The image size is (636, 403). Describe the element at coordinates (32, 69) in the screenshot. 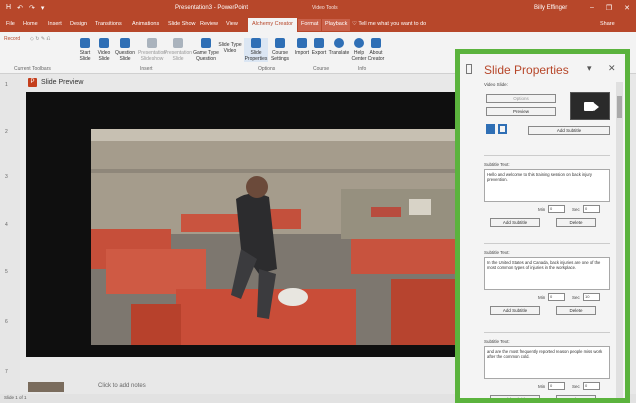

I see `group-current-toolbars: Current Toolbars` at that location.